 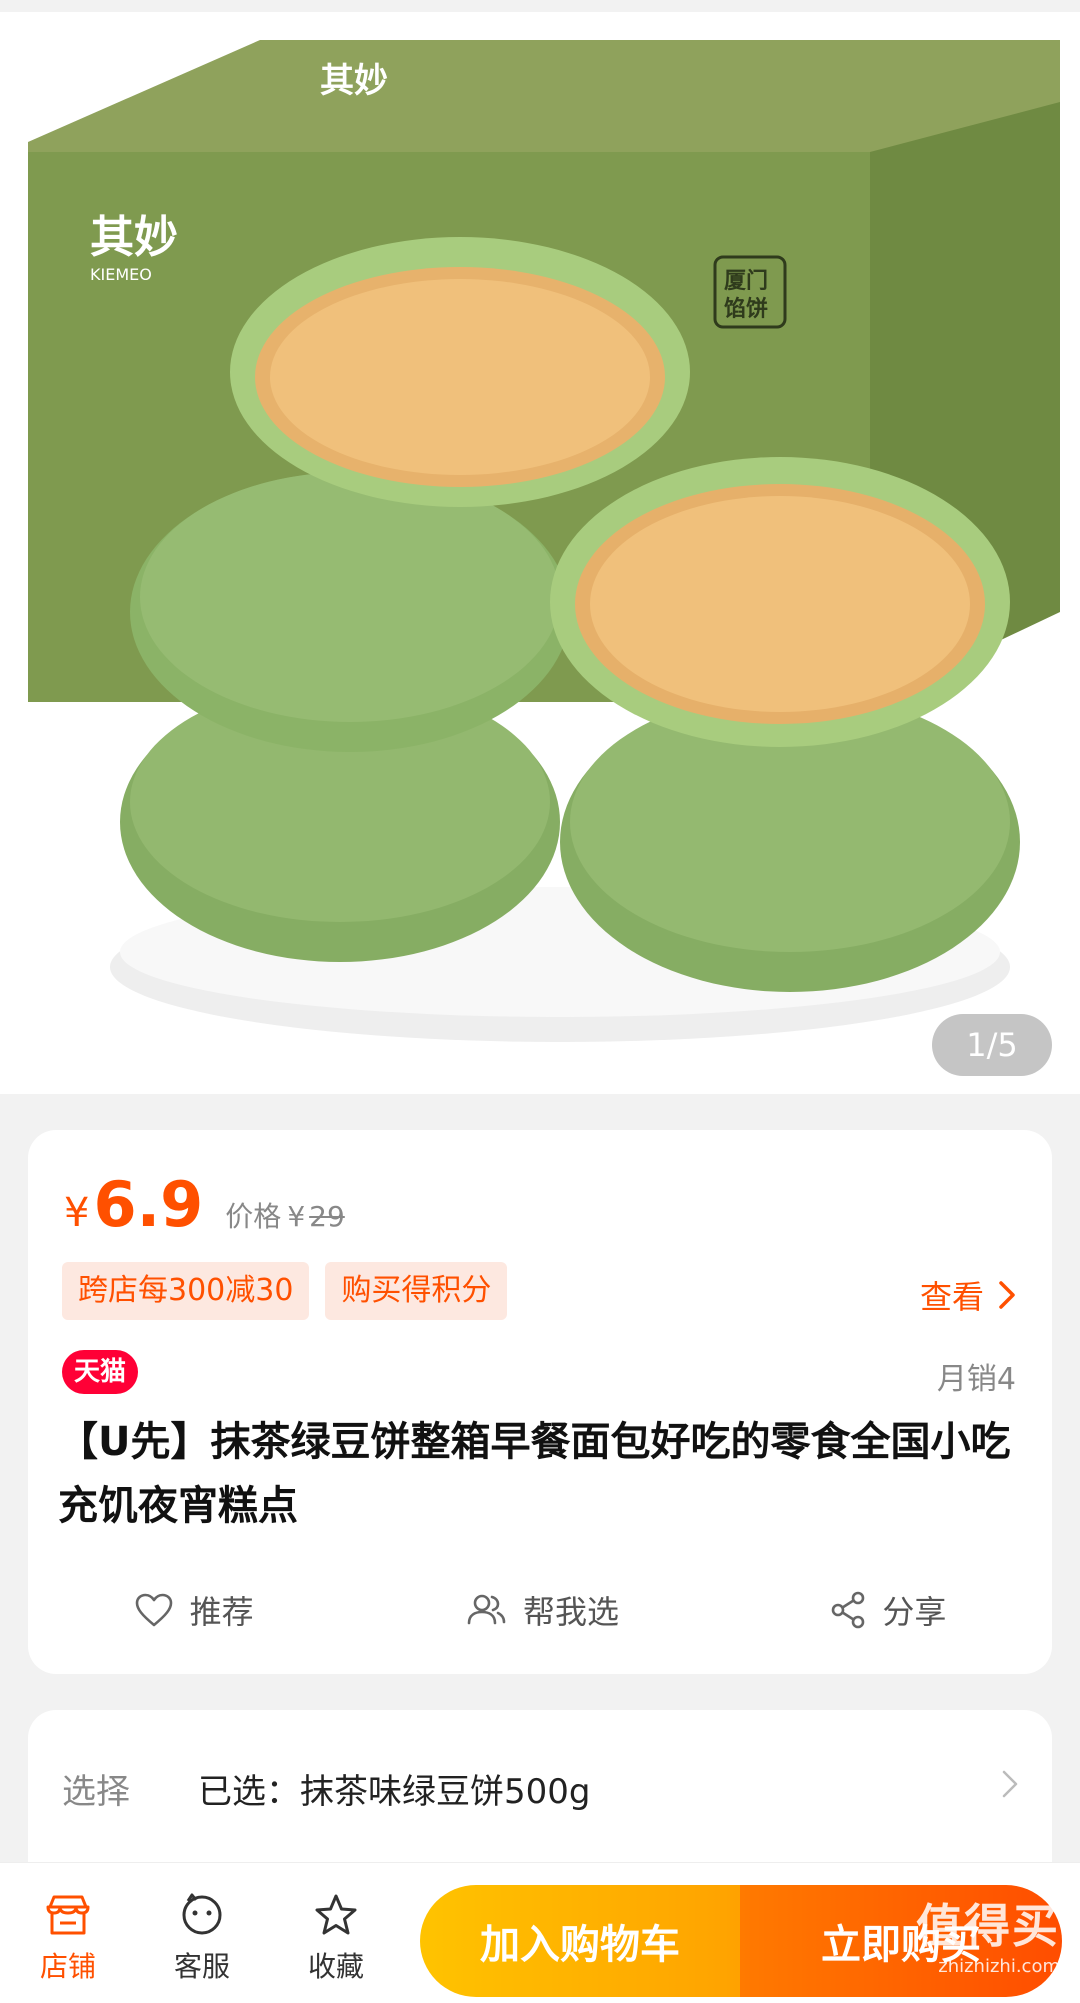 What do you see at coordinates (746, 281) in the screenshot?
I see `svg-text: 厦门` at bounding box center [746, 281].